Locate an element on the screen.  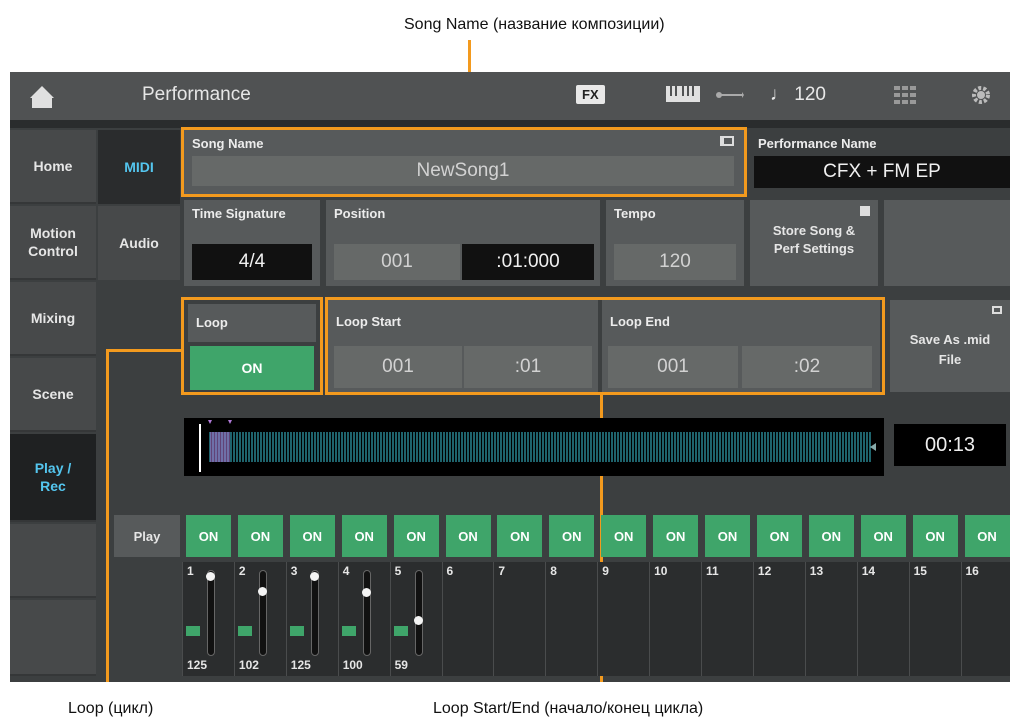
track-7-play-toggle: ON is located at coordinates (520, 536).